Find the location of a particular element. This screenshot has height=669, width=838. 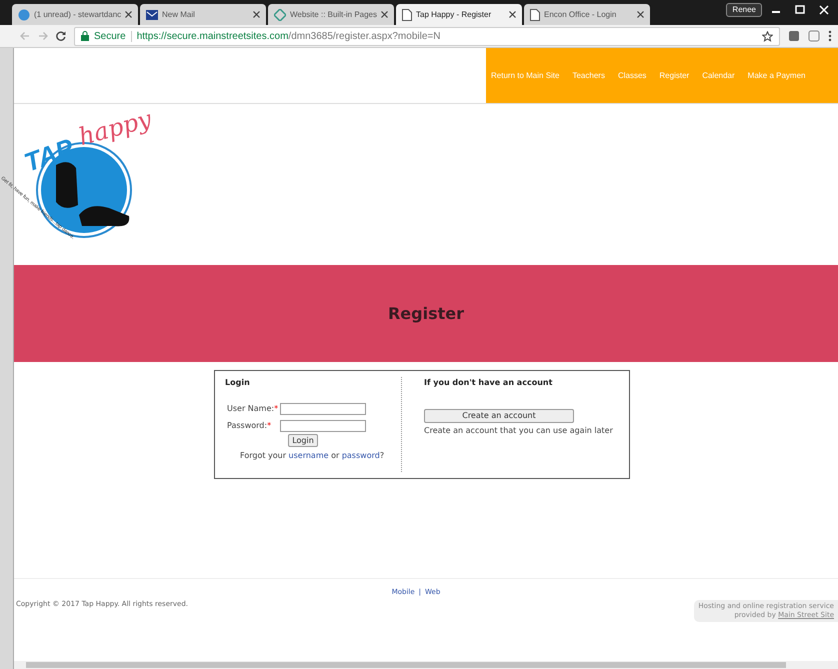

browser-tab: Website :: Built-in Pages is located at coordinates (331, 14).